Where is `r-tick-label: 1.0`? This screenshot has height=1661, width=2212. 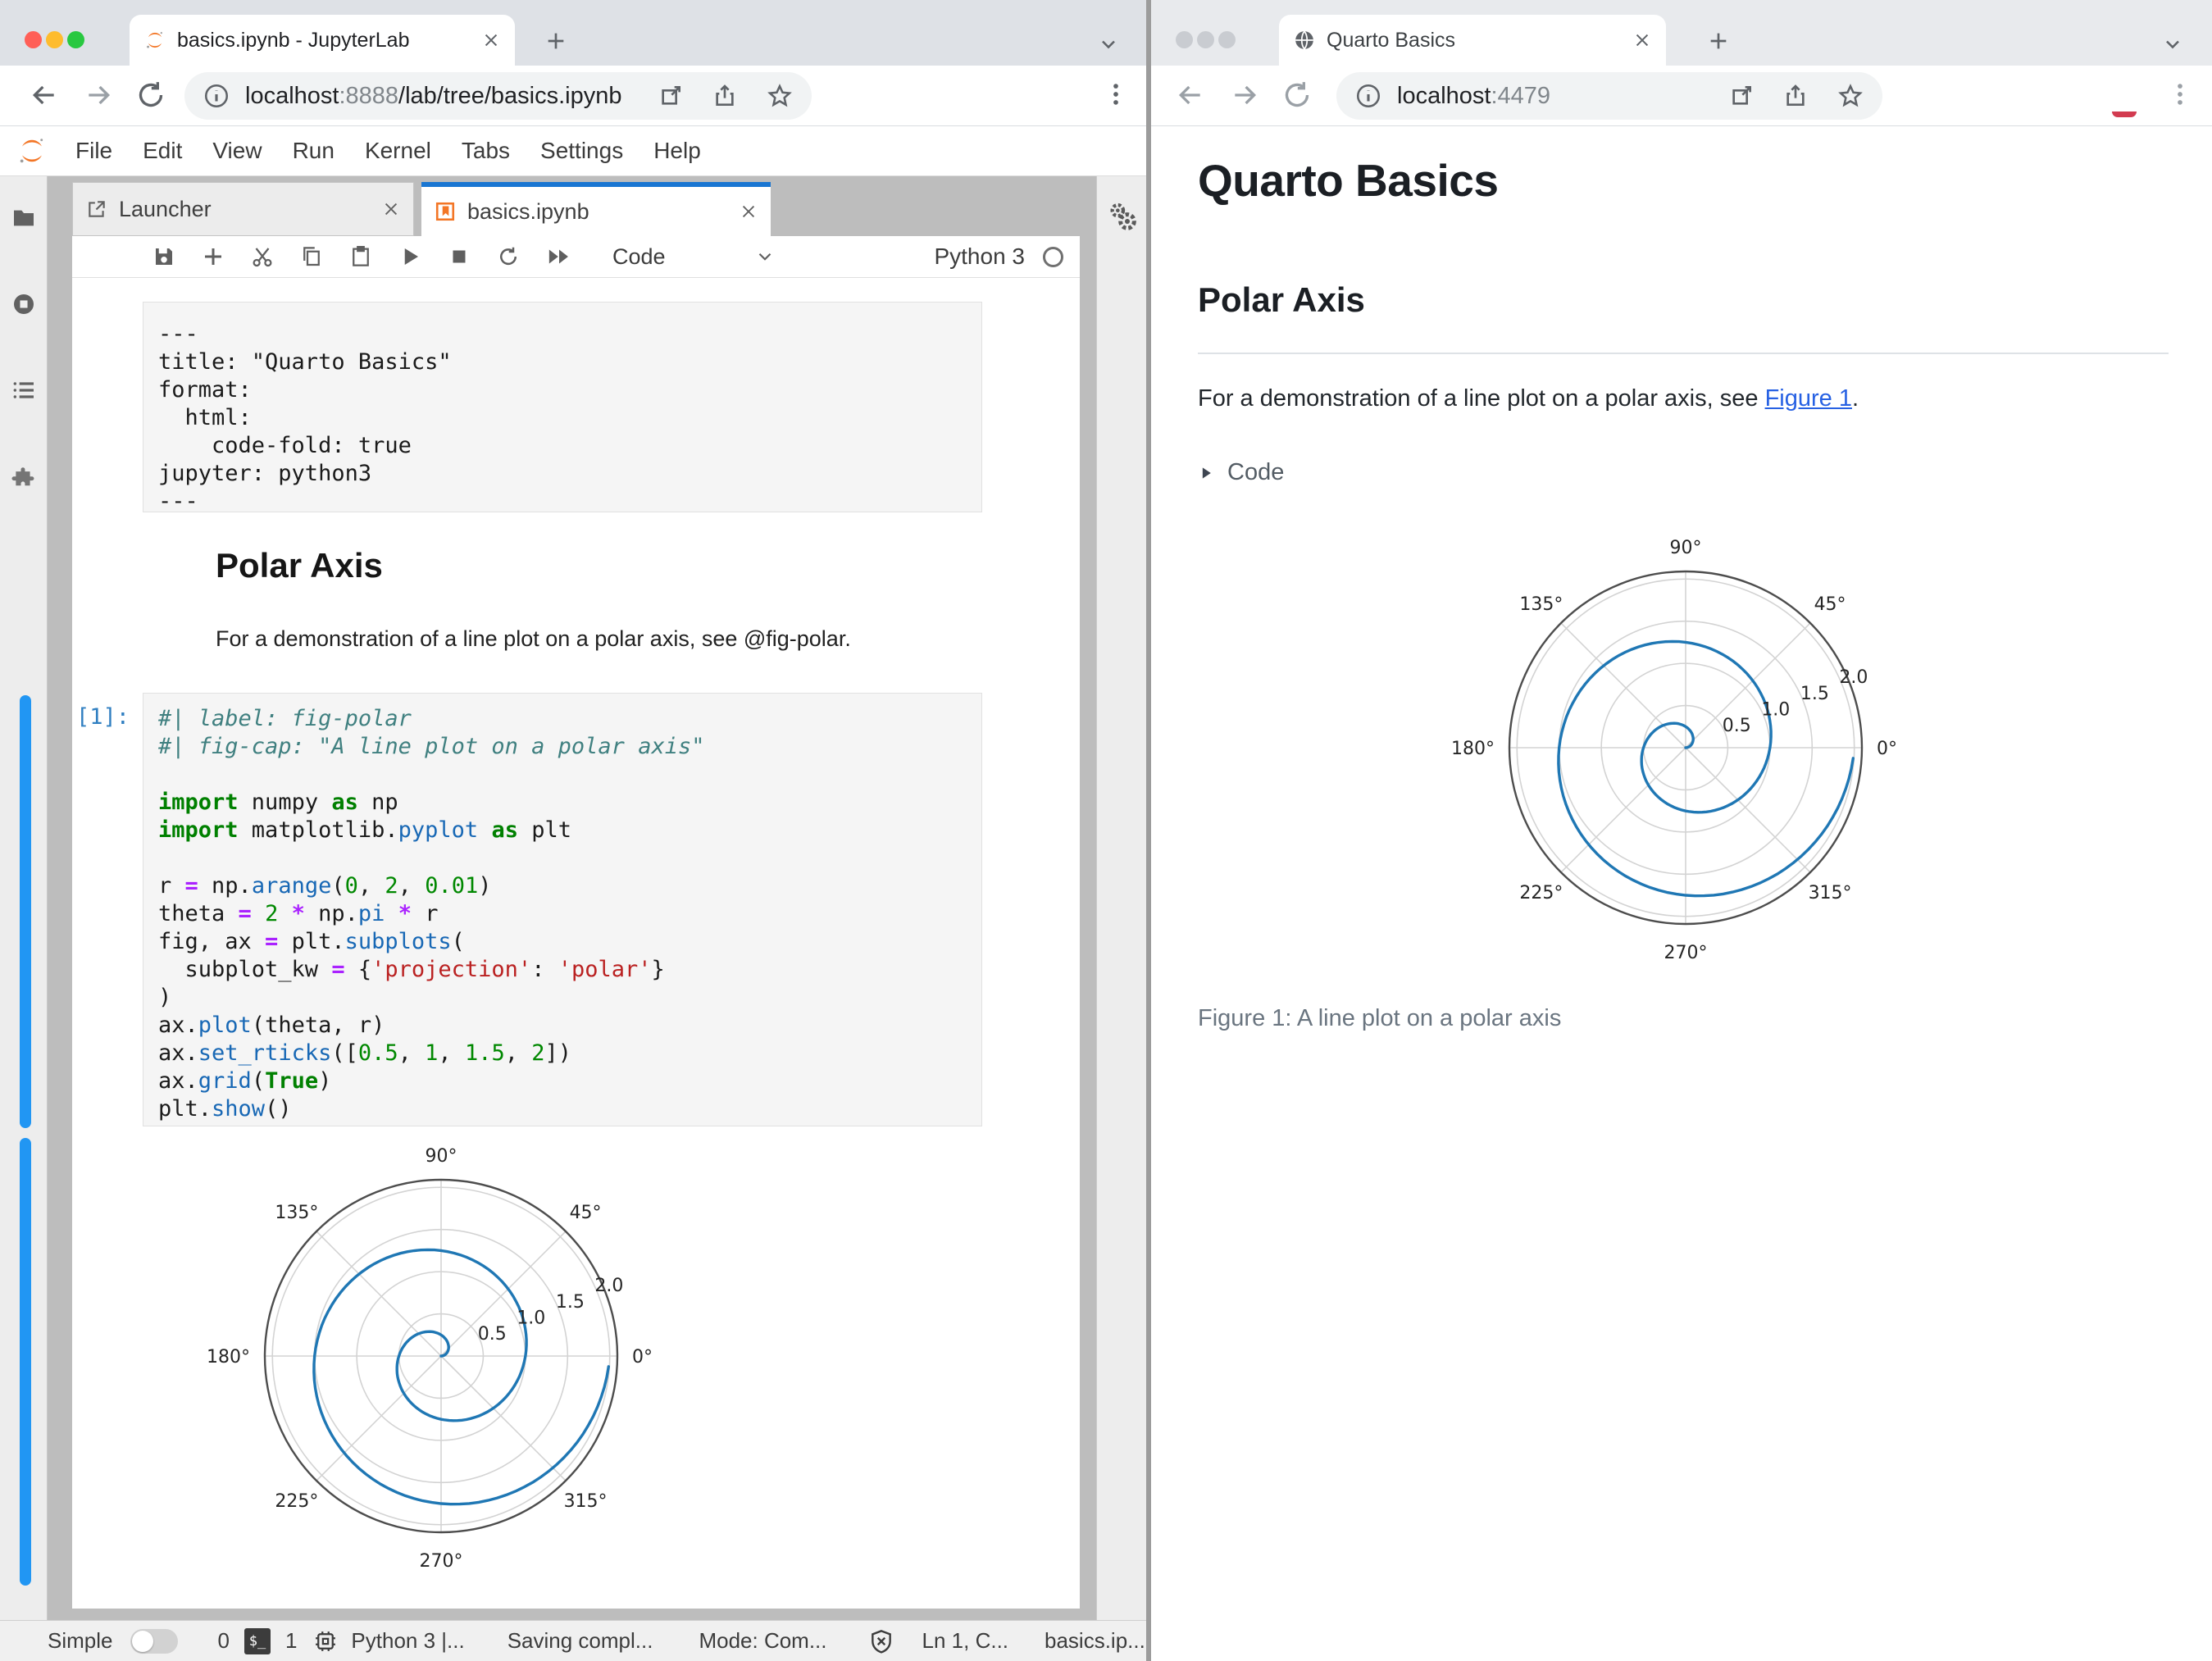 r-tick-label: 1.0 is located at coordinates (1775, 710).